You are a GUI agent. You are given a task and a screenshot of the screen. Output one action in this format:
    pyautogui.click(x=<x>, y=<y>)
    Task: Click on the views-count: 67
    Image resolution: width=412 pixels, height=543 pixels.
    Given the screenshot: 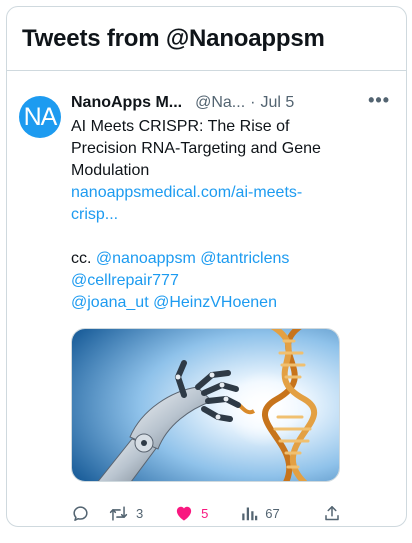 What is the action you would take?
    pyautogui.click(x=272, y=513)
    